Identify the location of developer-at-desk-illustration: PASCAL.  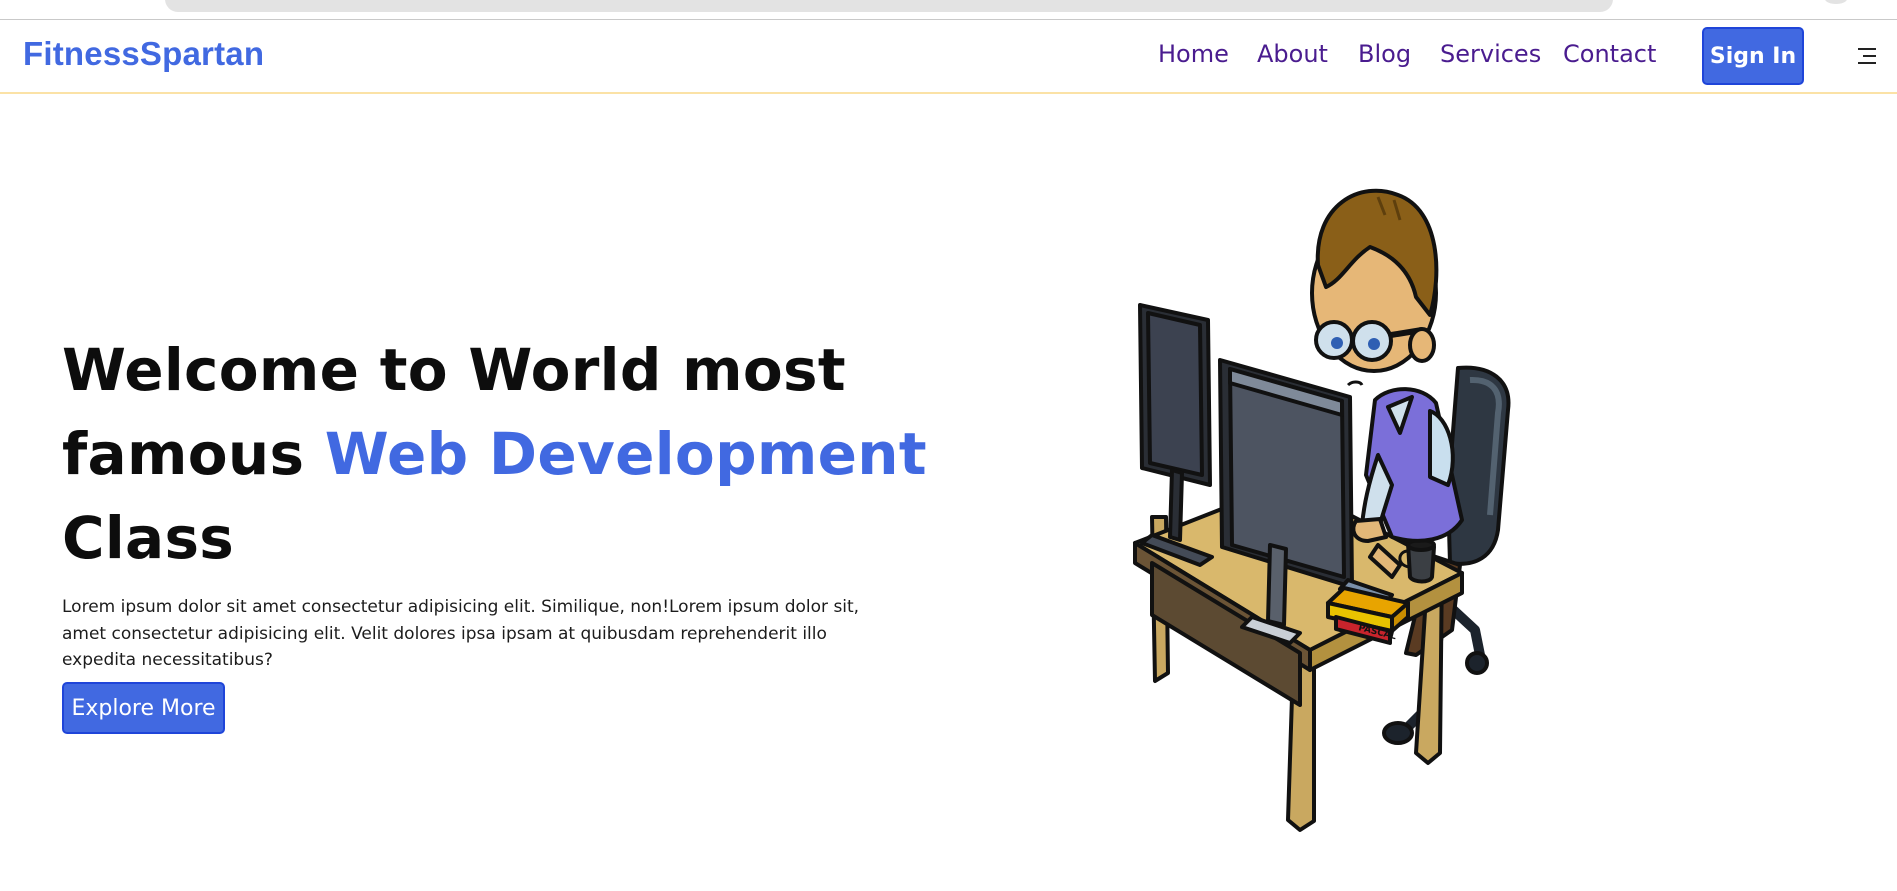
(1322, 510).